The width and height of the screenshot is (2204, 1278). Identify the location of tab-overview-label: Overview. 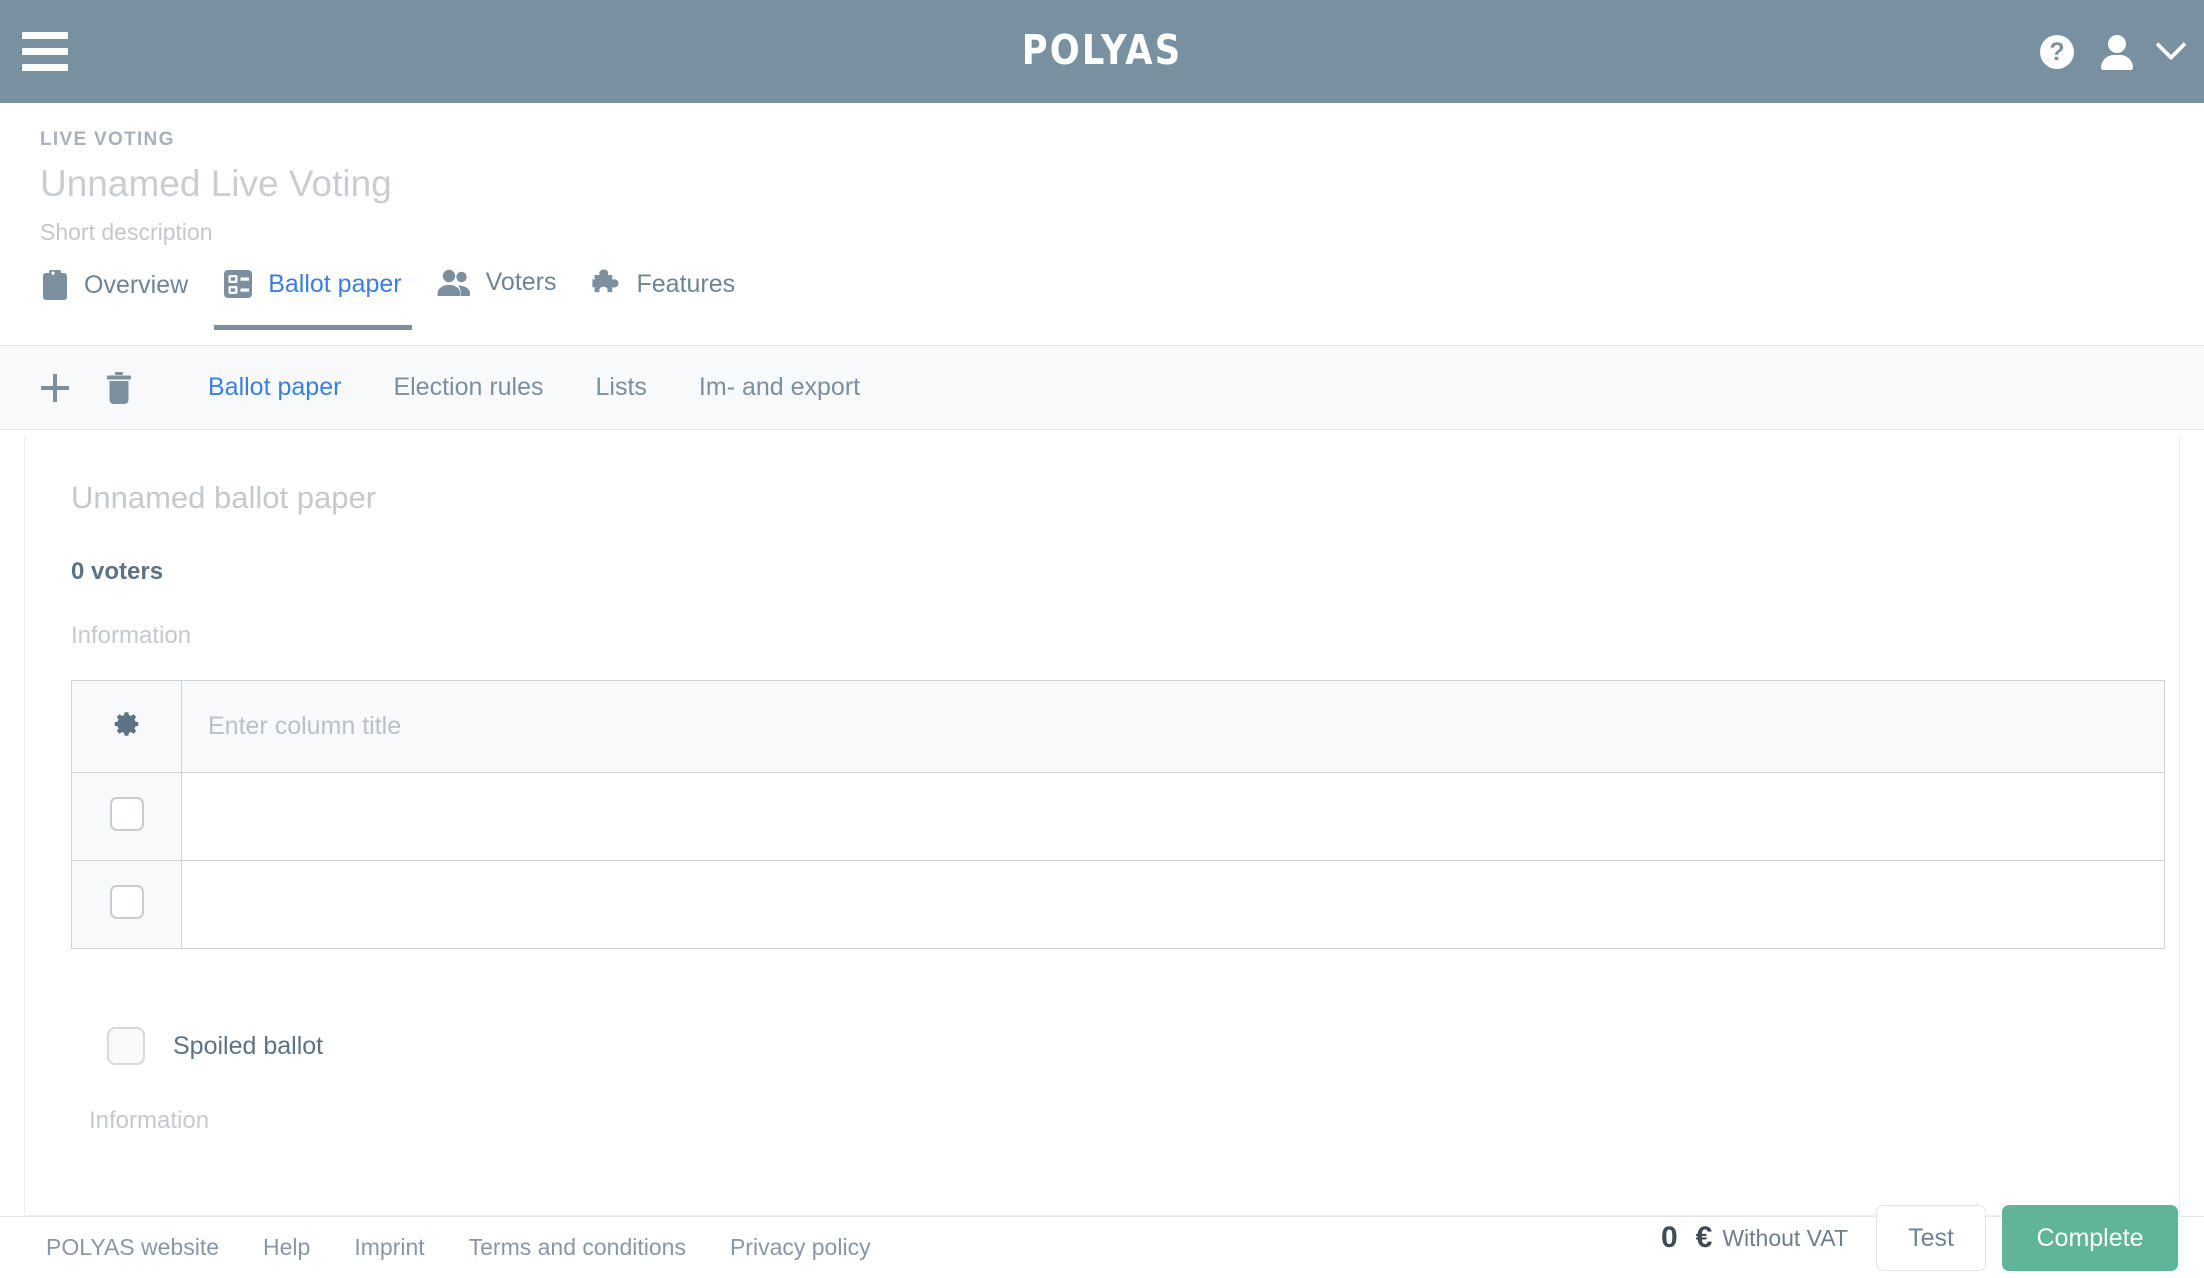
(136, 284).